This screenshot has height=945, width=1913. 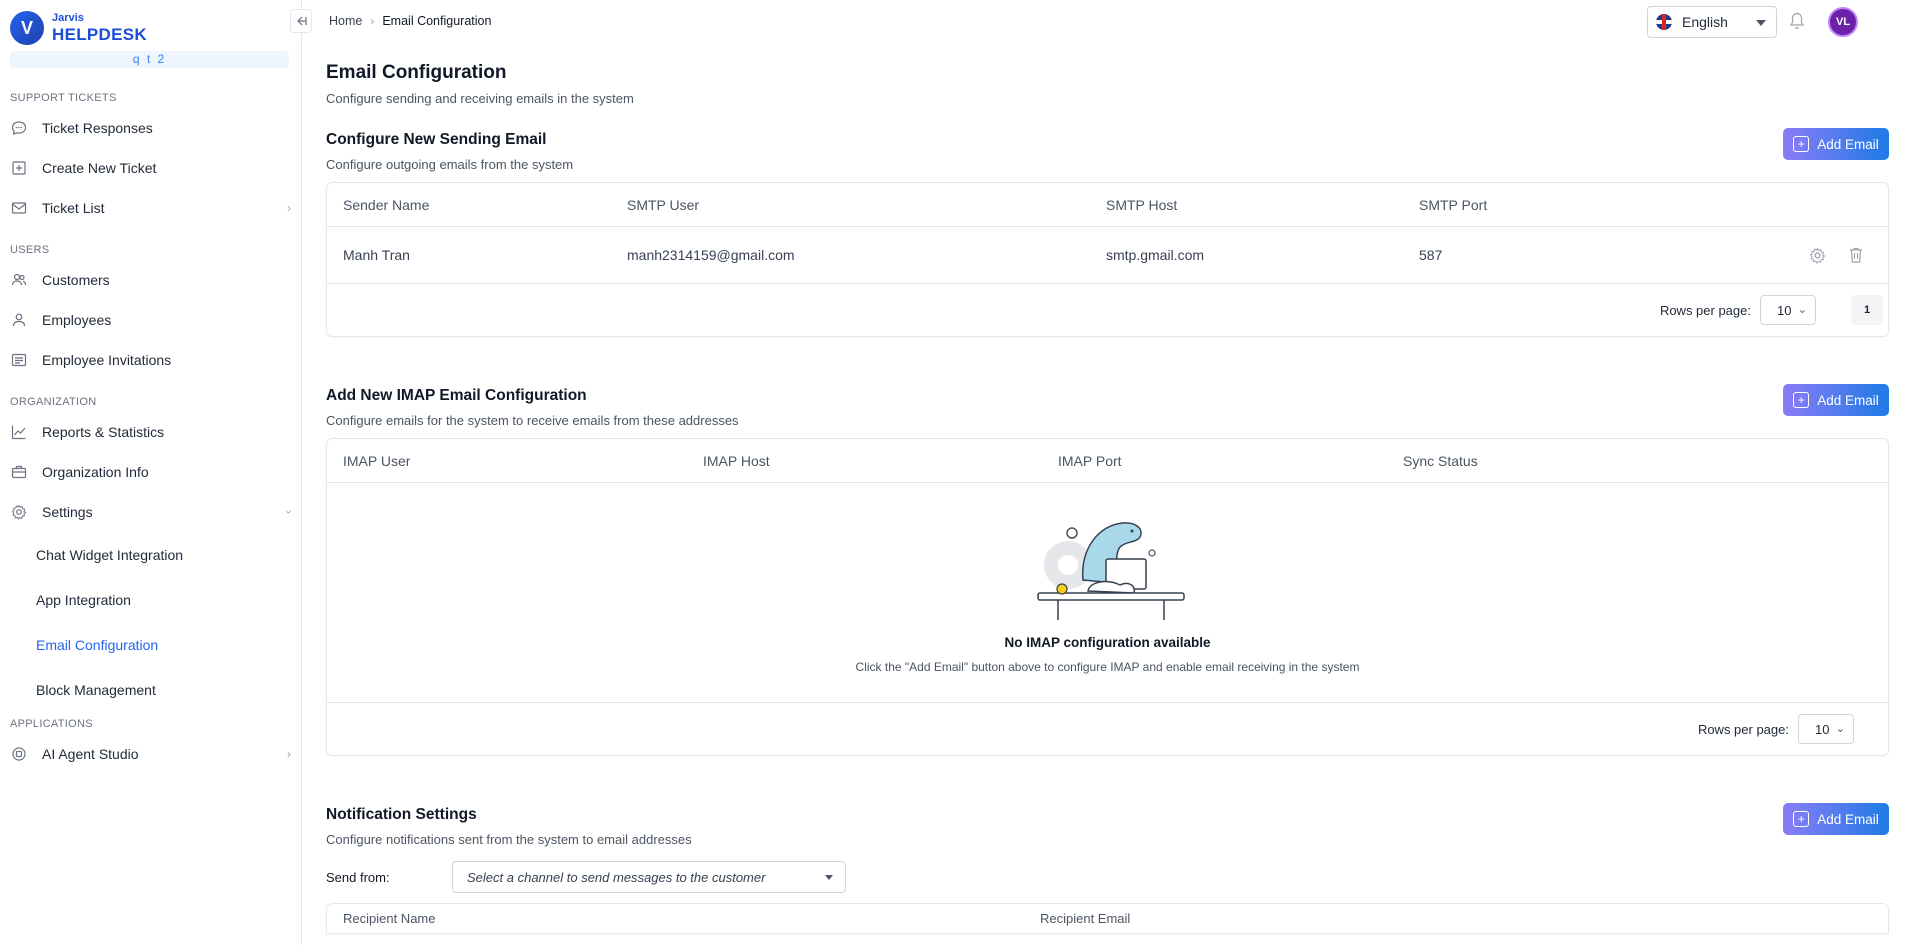 I want to click on page-title: Email Configuration, so click(x=416, y=72).